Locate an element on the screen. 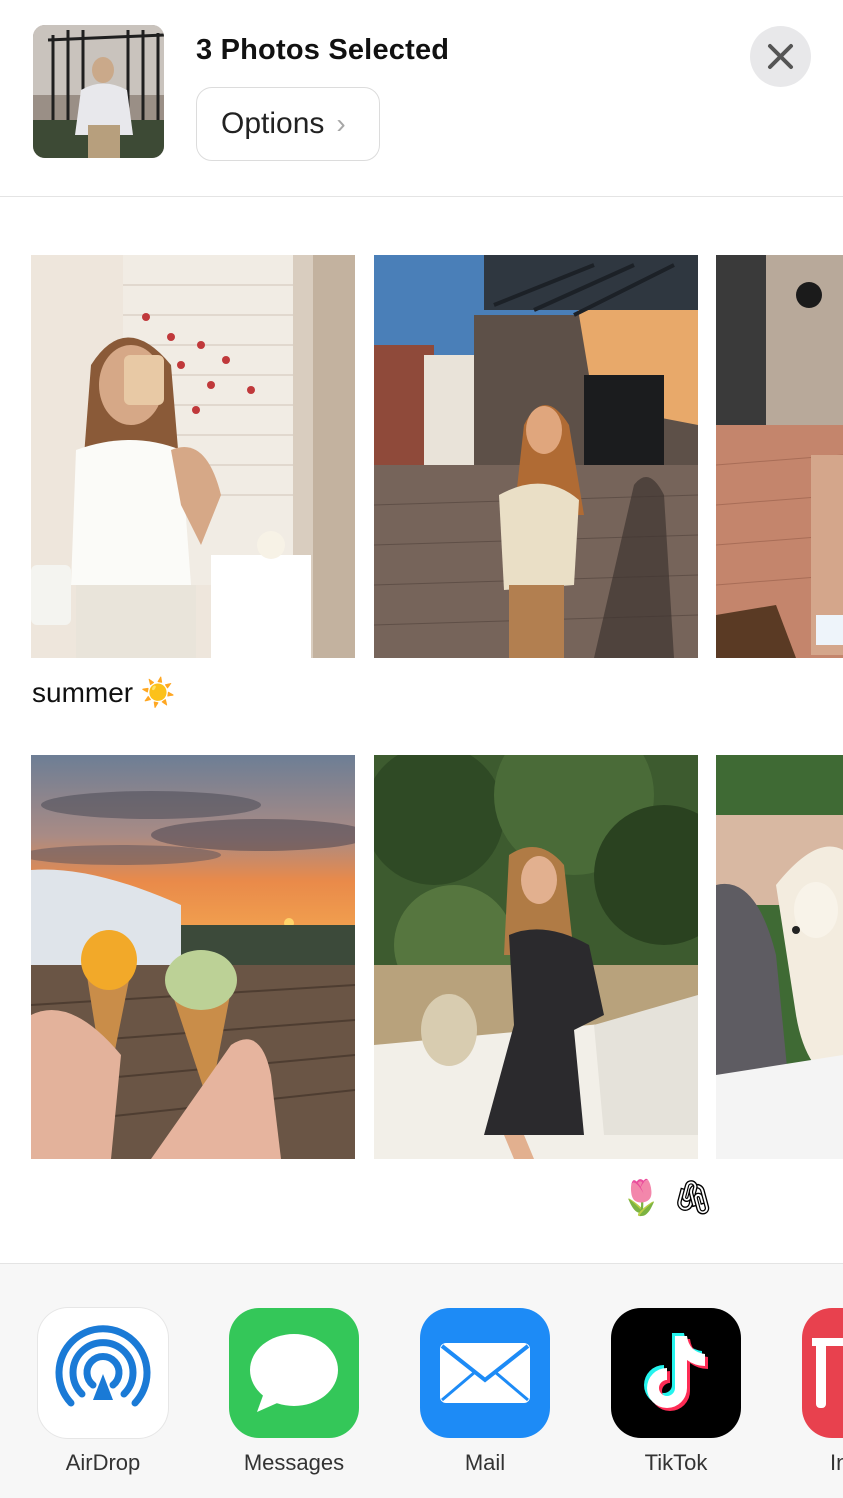 The height and width of the screenshot is (1498, 843). tiktok-app-button is located at coordinates (676, 1373).